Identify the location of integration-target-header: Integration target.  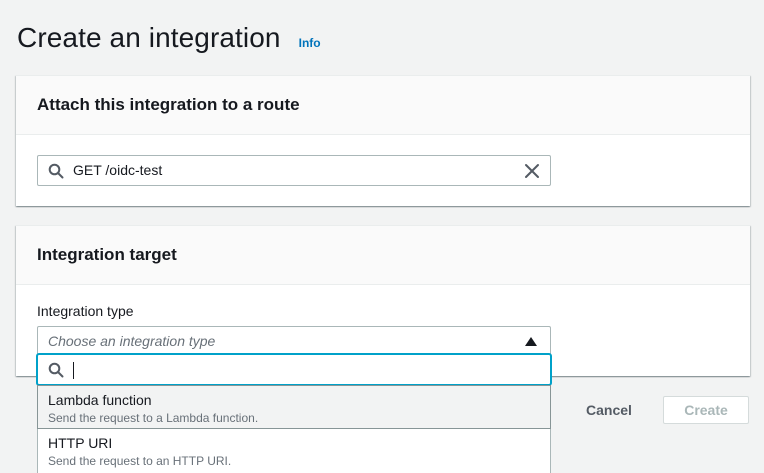
(383, 255).